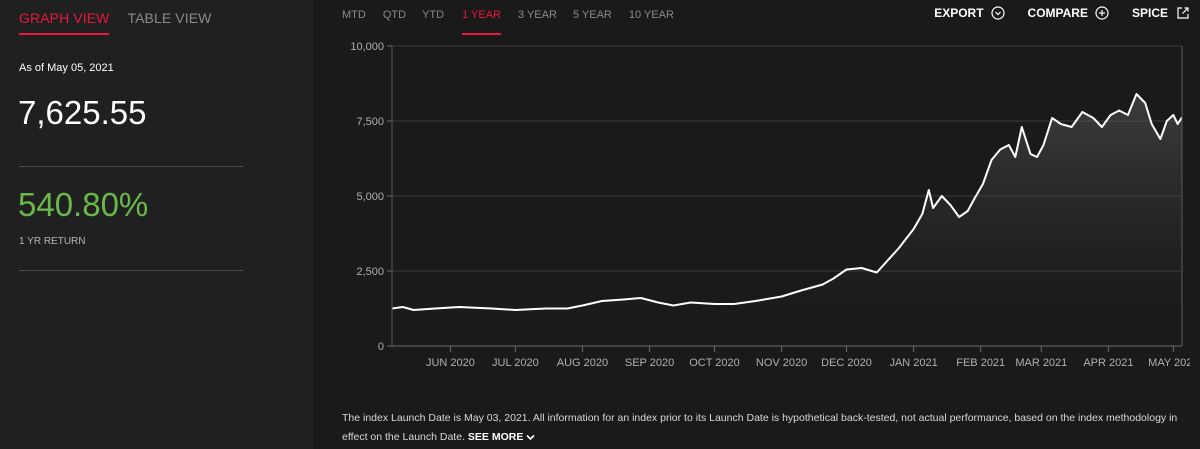 This screenshot has width=1200, height=449. What do you see at coordinates (998, 12) in the screenshot?
I see `chevron-down-circle-icon` at bounding box center [998, 12].